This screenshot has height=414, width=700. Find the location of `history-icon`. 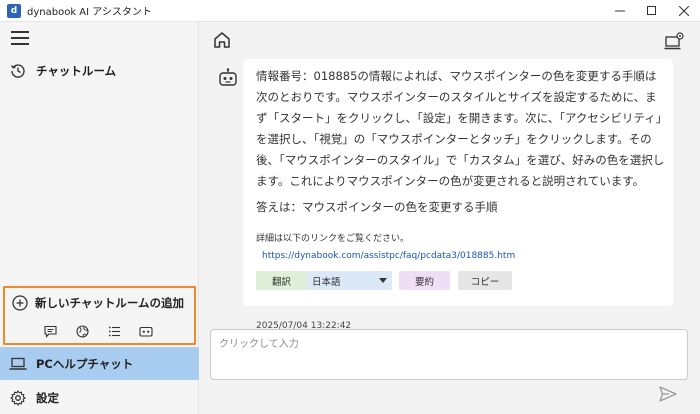

history-icon is located at coordinates (17, 71).